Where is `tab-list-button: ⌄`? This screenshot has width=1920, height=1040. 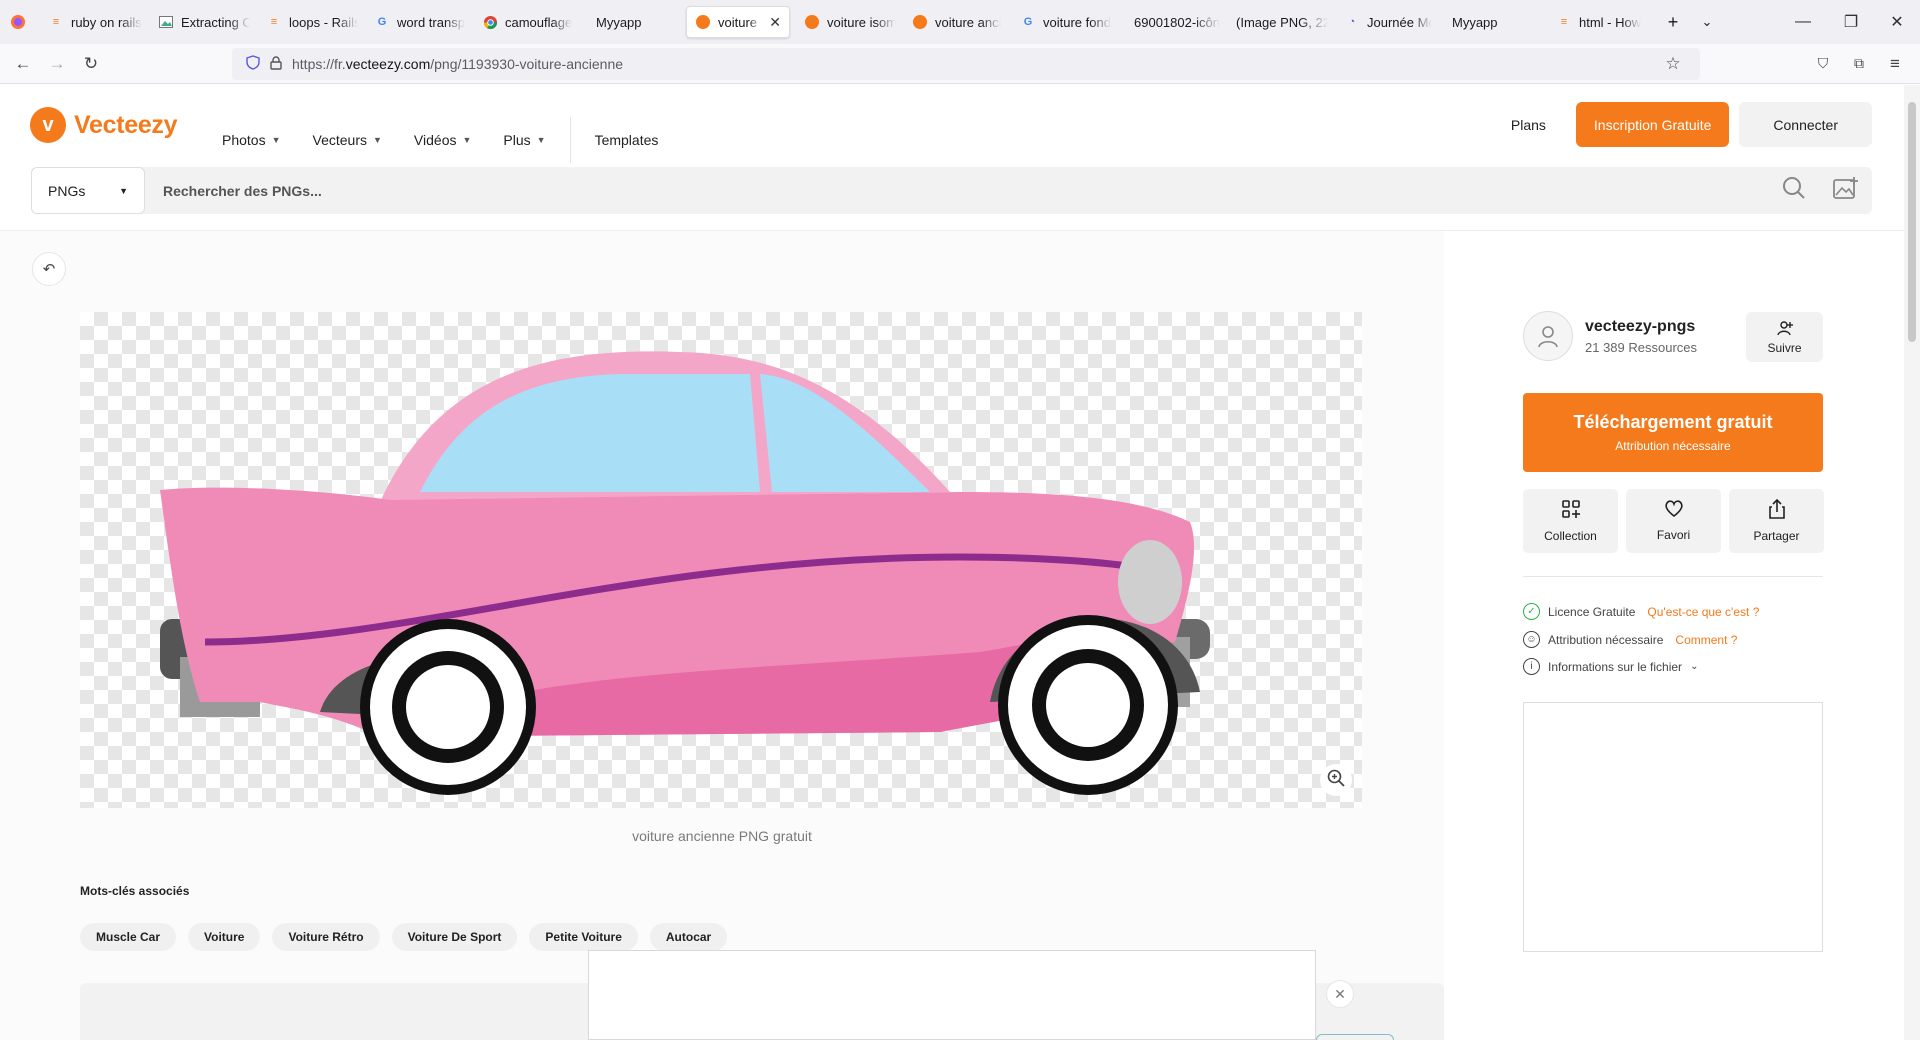 tab-list-button: ⌄ is located at coordinates (1707, 22).